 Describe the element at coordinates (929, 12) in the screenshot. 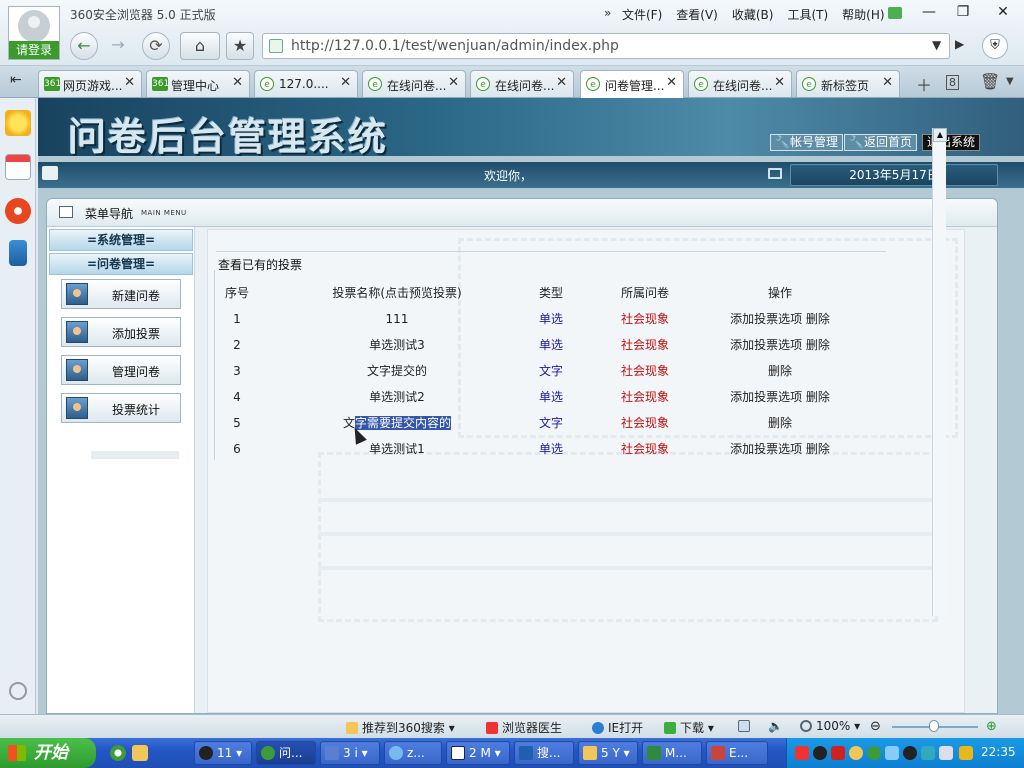

I see `minimize-button: —` at that location.